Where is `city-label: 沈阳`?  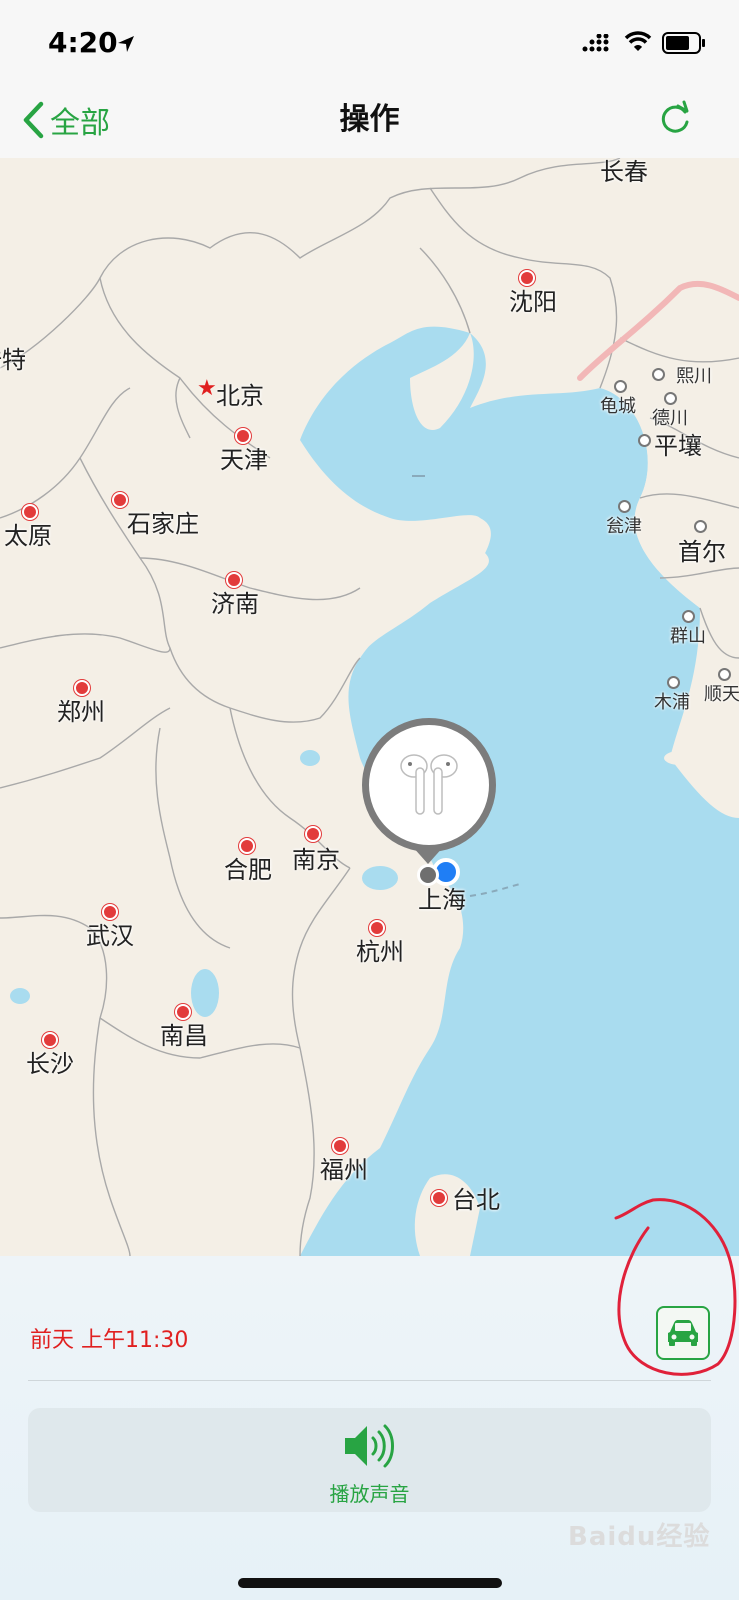 city-label: 沈阳 is located at coordinates (533, 302).